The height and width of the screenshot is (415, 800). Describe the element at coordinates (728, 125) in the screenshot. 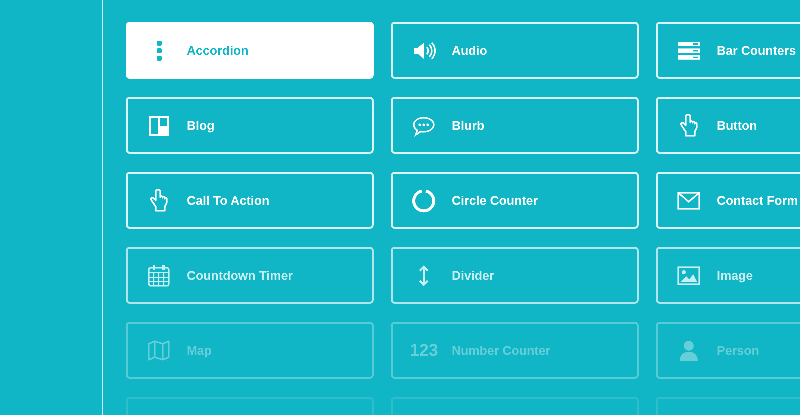

I see `module-button: Button` at that location.